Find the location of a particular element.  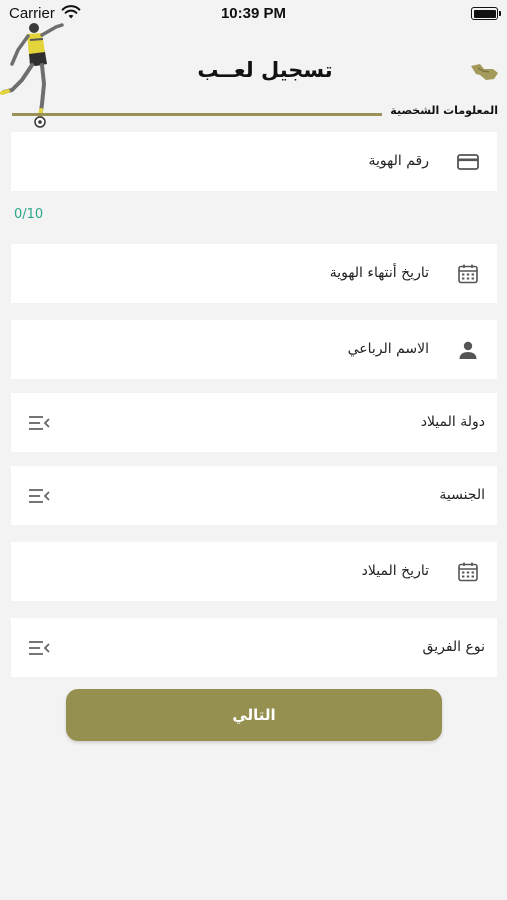

section-divider is located at coordinates (197, 114).